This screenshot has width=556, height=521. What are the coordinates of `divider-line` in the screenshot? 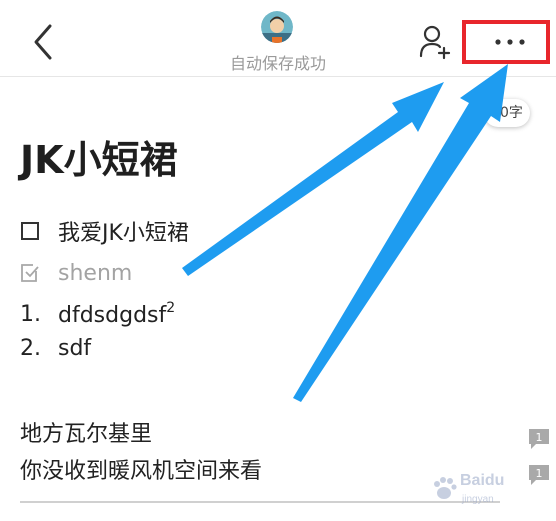 It's located at (260, 502).